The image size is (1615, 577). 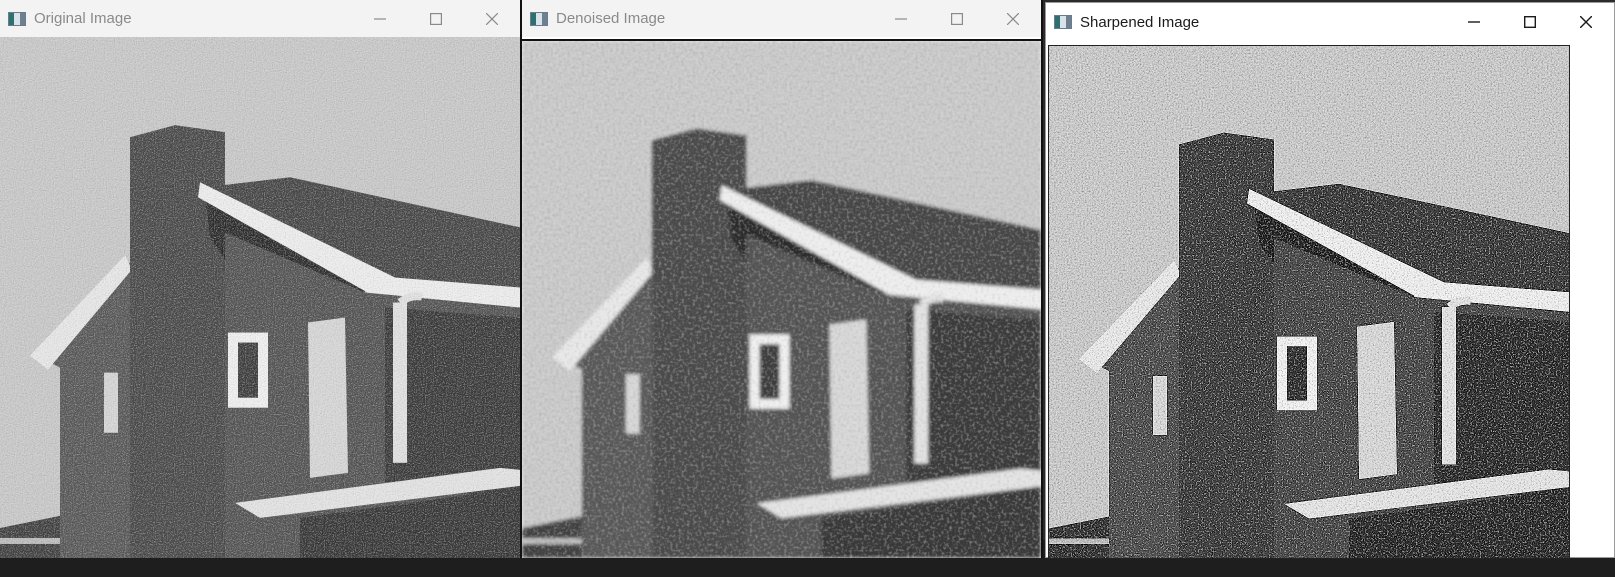 I want to click on original-image-titlebar: Original Image, so click(x=260, y=18).